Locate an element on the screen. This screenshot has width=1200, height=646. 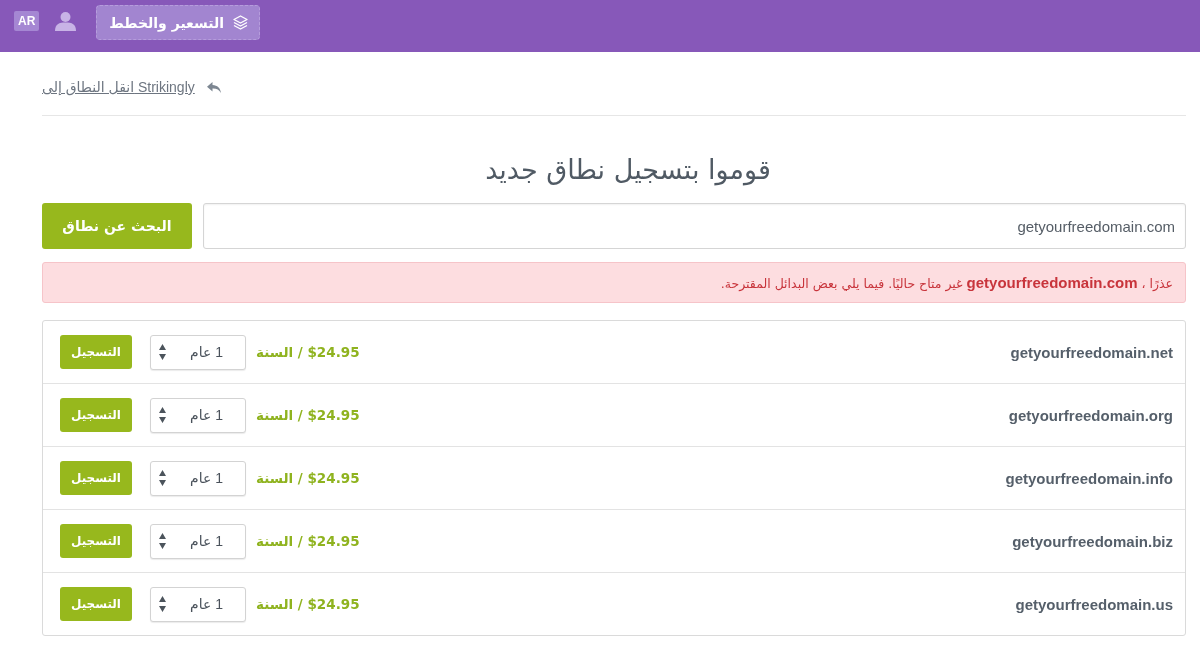
domain-search-field: getyourfreedomain.com is located at coordinates (694, 226).